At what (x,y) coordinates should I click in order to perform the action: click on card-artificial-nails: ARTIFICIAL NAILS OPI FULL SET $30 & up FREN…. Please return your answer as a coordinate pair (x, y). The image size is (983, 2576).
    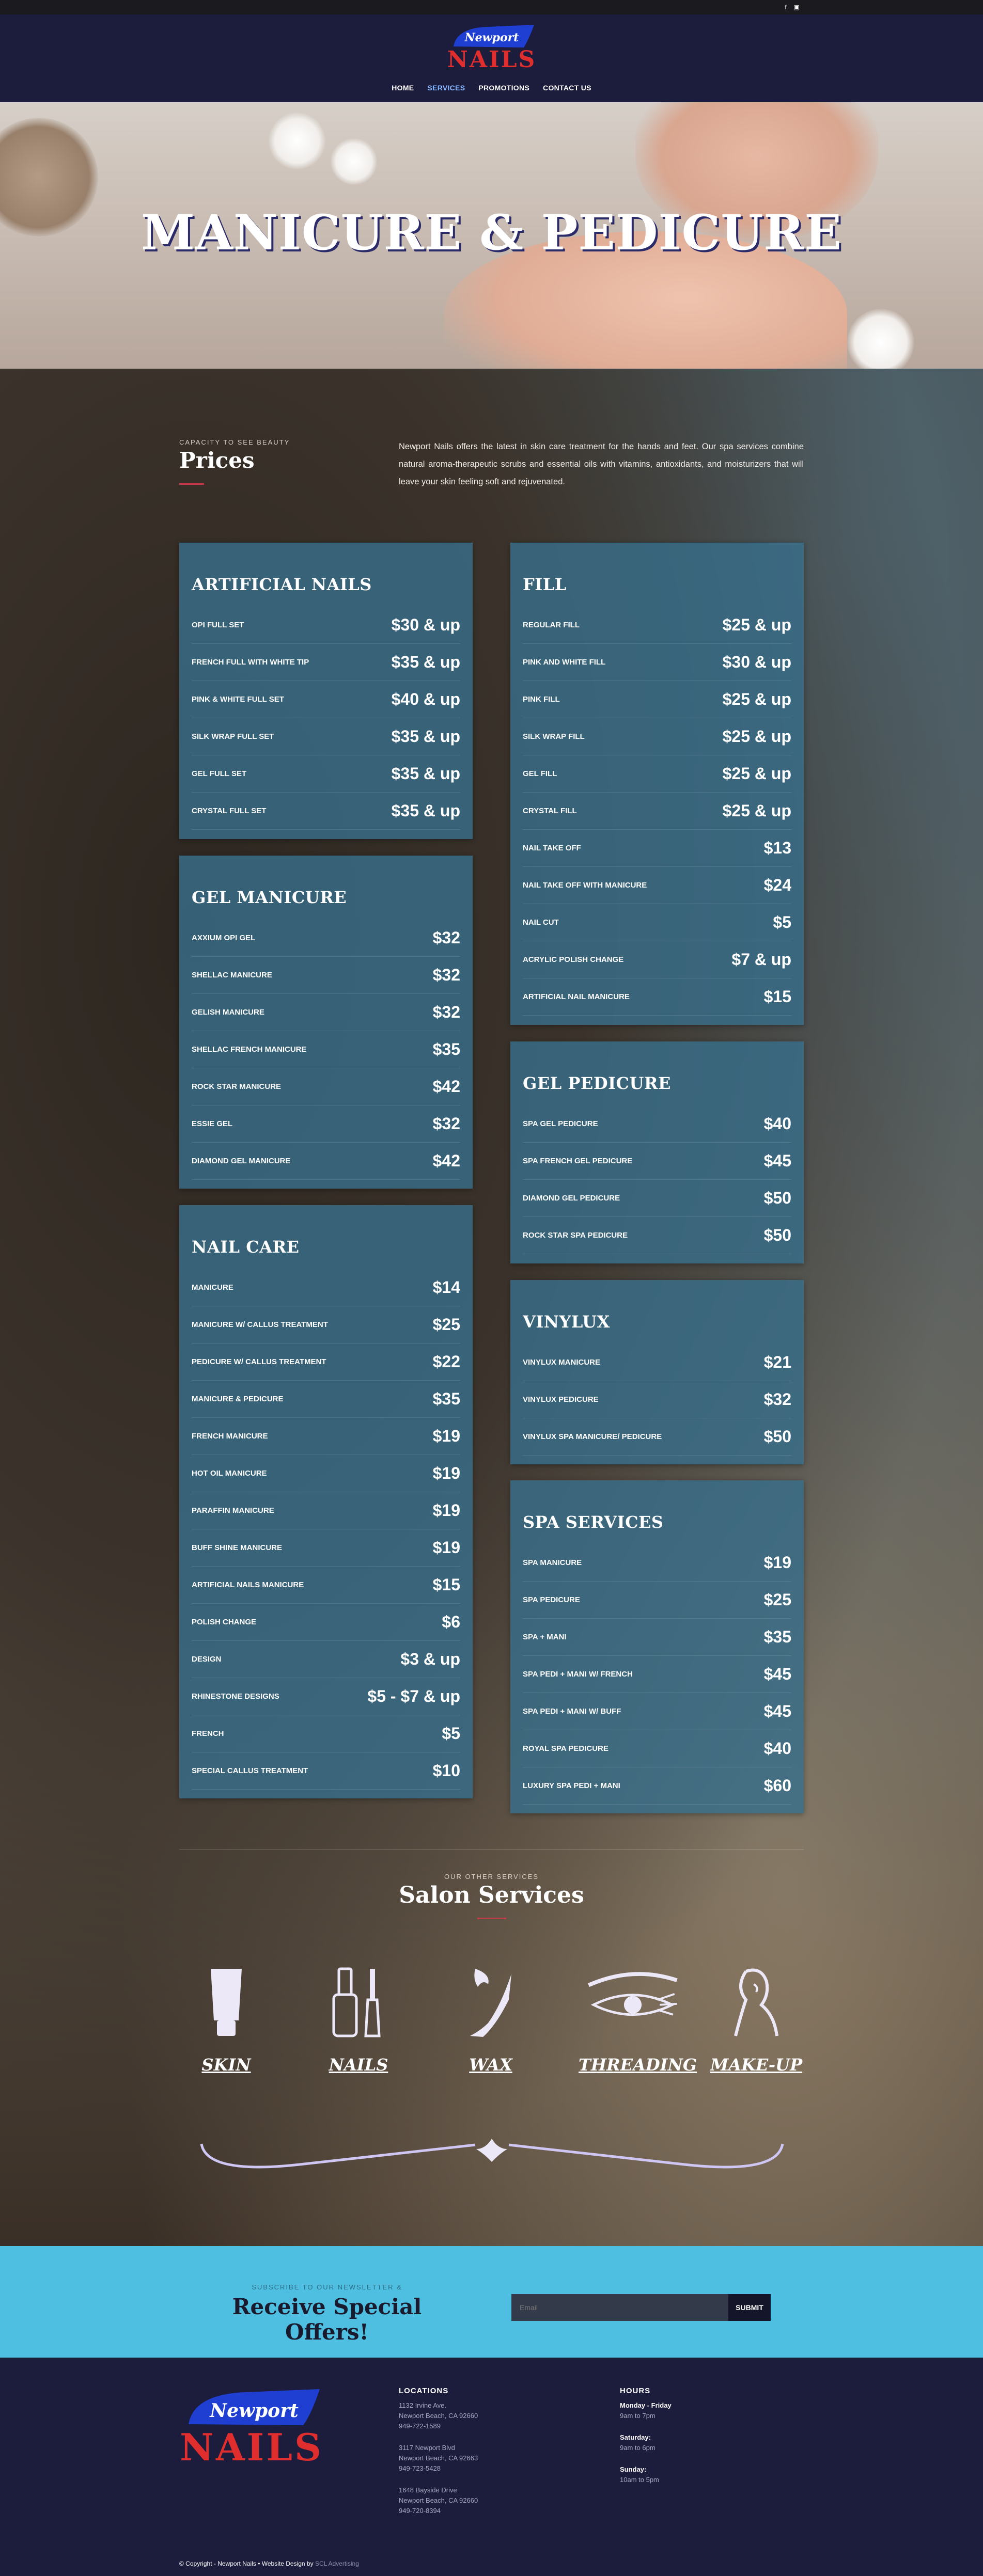
    Looking at the image, I should click on (326, 691).